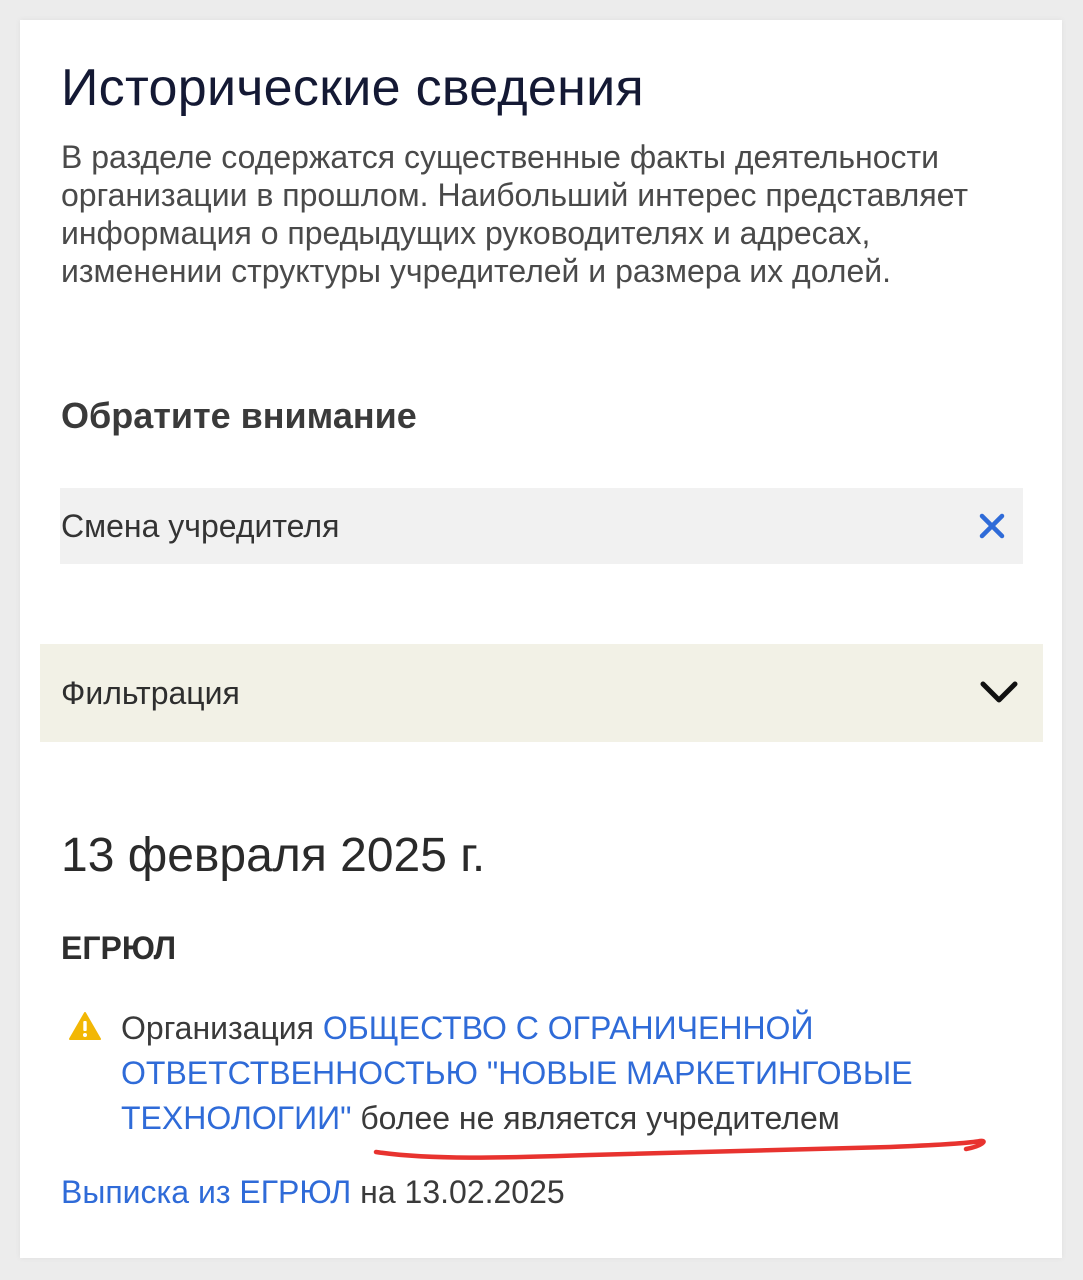  I want to click on page-title: Исторические сведения, so click(352, 88).